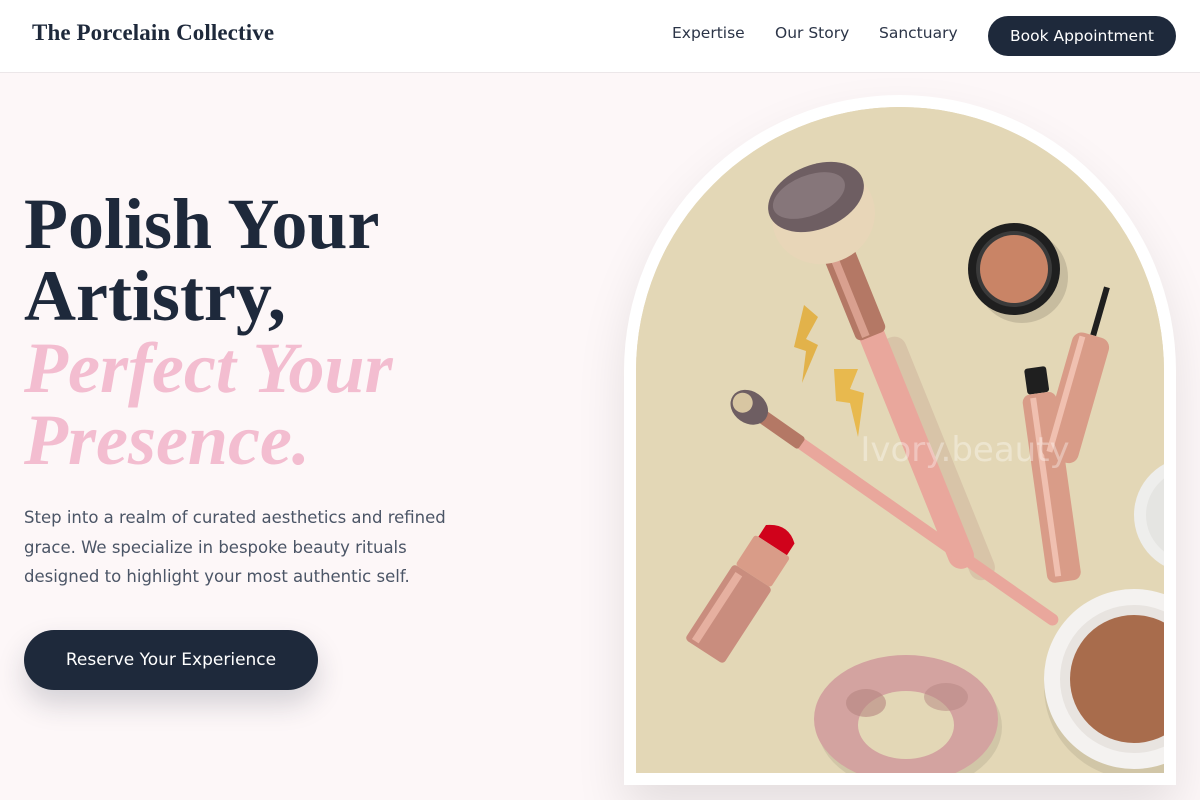  Describe the element at coordinates (153, 33) in the screenshot. I see `brand-logo: The Porcelain Collective` at that location.